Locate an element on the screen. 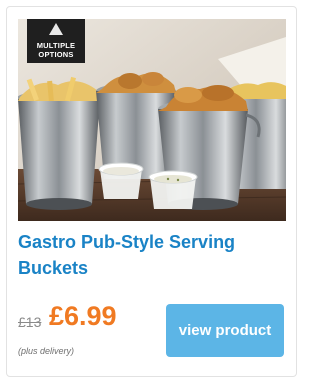  badge-text: MULTIPLE OPTIONS is located at coordinates (56, 50).